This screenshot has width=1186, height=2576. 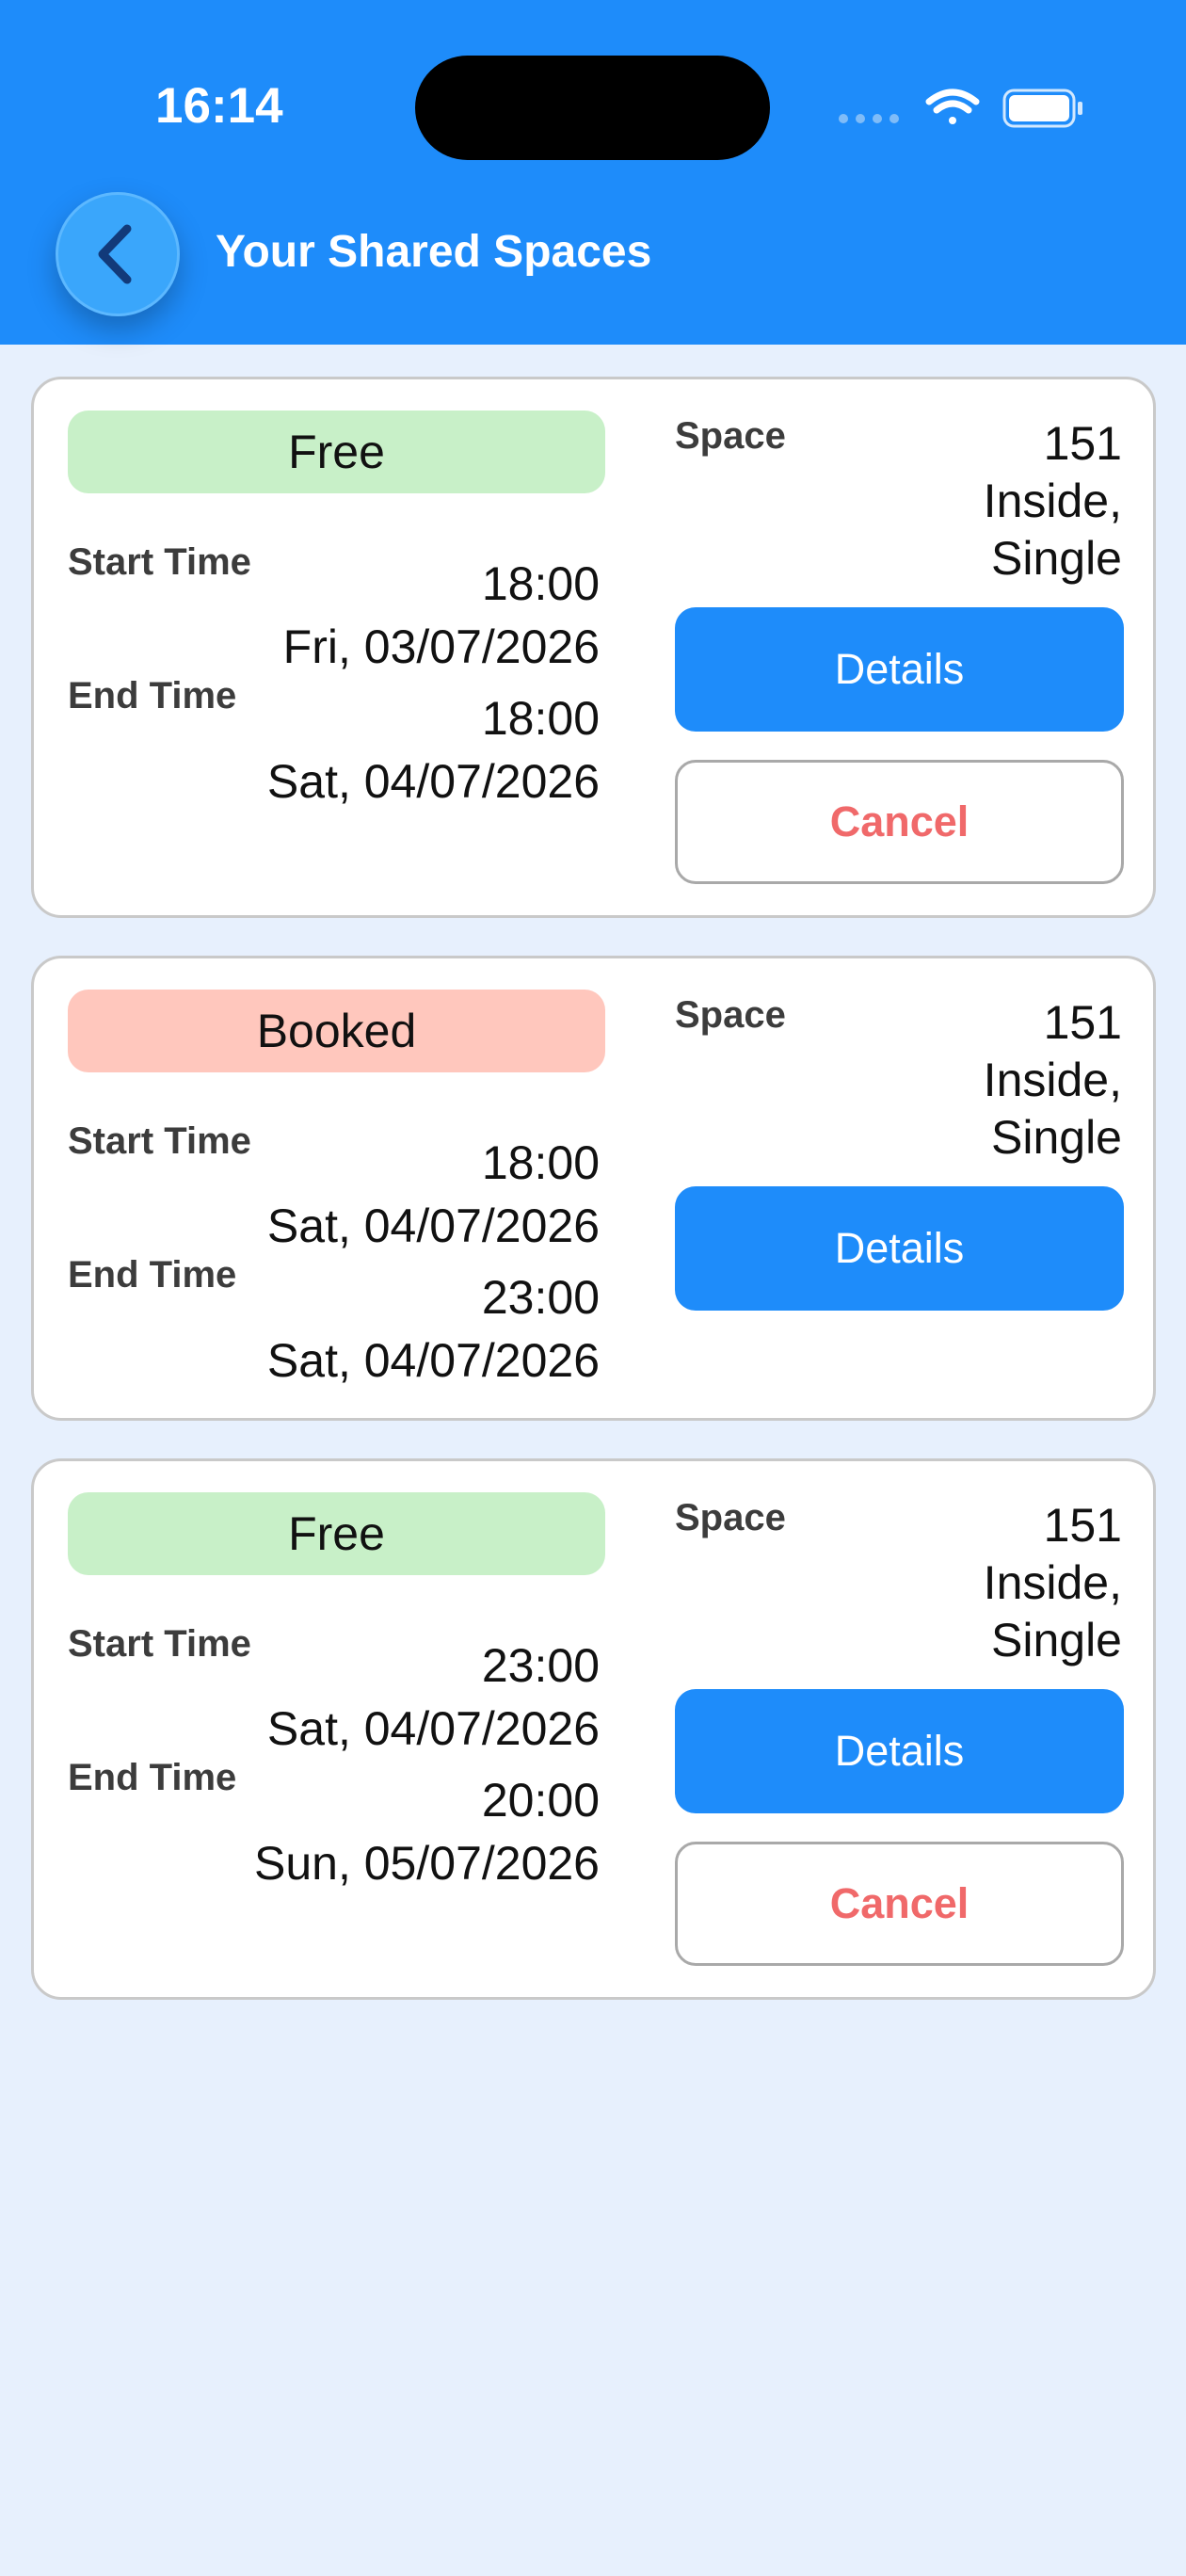 I want to click on end-time-value: 23:00, so click(x=540, y=1297).